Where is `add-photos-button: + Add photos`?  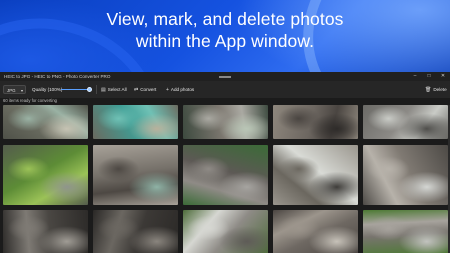
add-photos-button: + Add photos is located at coordinates (180, 89).